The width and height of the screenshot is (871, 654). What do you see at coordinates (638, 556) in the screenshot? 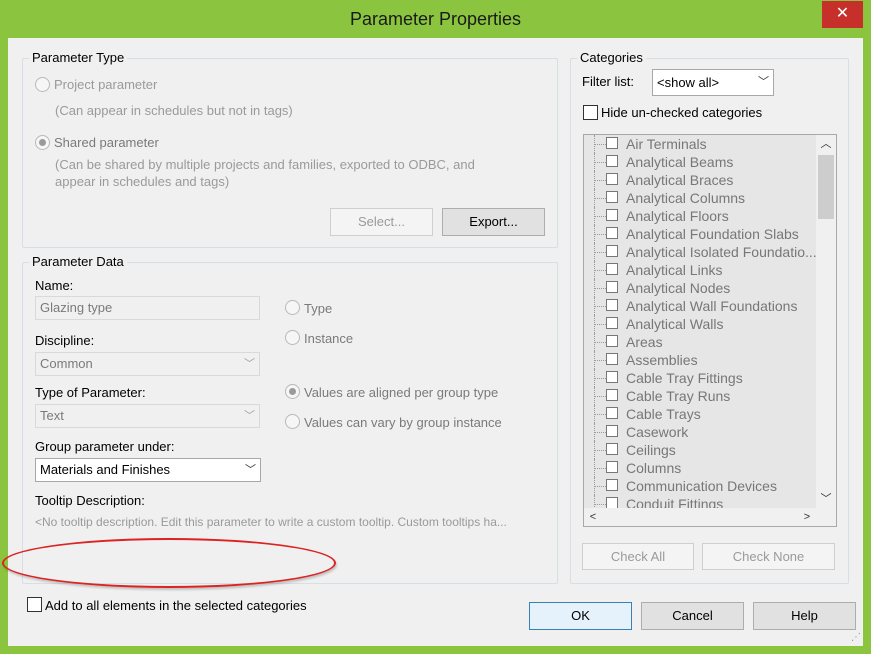
I see `check-all-button: Check All` at bounding box center [638, 556].